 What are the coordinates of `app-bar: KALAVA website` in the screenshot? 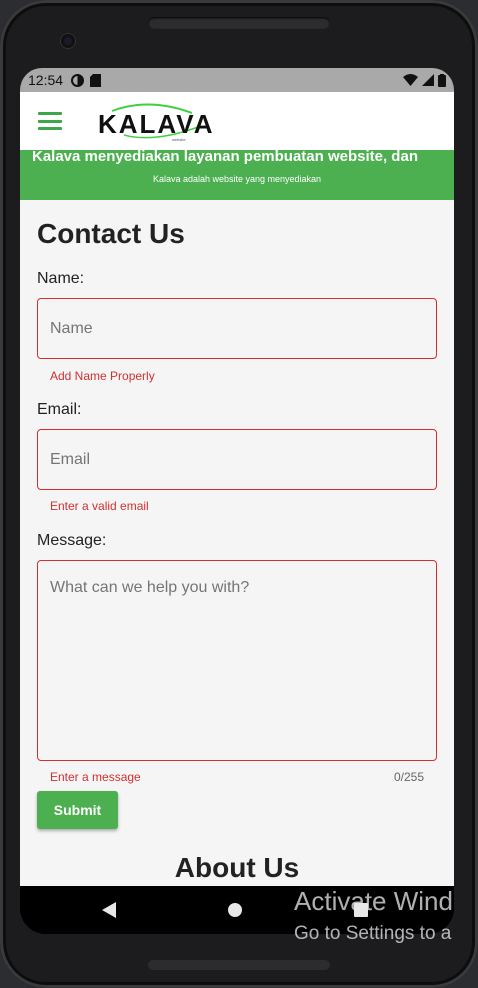 It's located at (237, 121).